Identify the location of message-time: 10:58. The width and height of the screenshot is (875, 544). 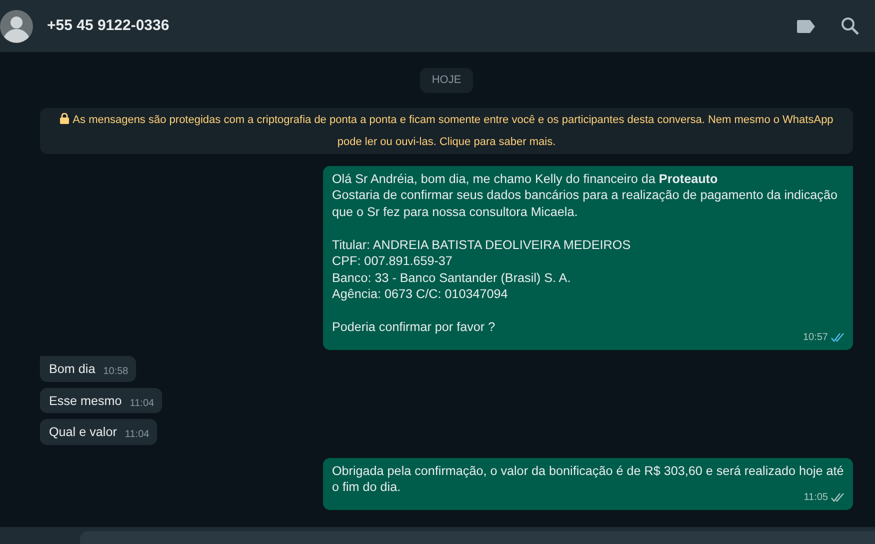
(115, 372).